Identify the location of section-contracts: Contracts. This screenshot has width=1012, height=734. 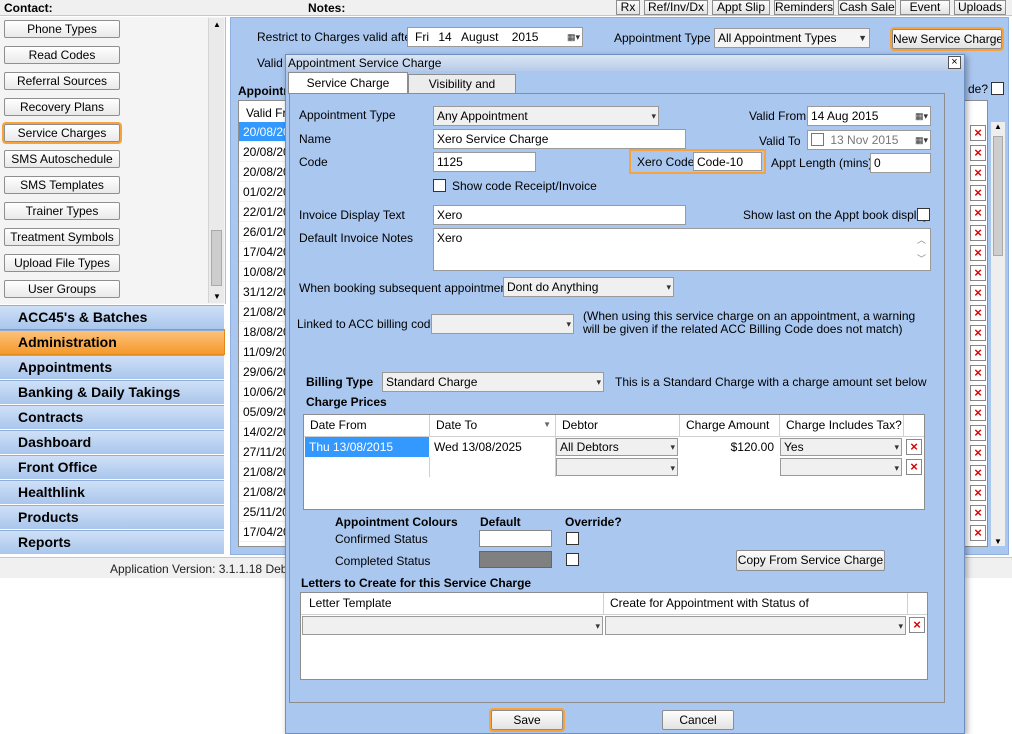
(112, 417).